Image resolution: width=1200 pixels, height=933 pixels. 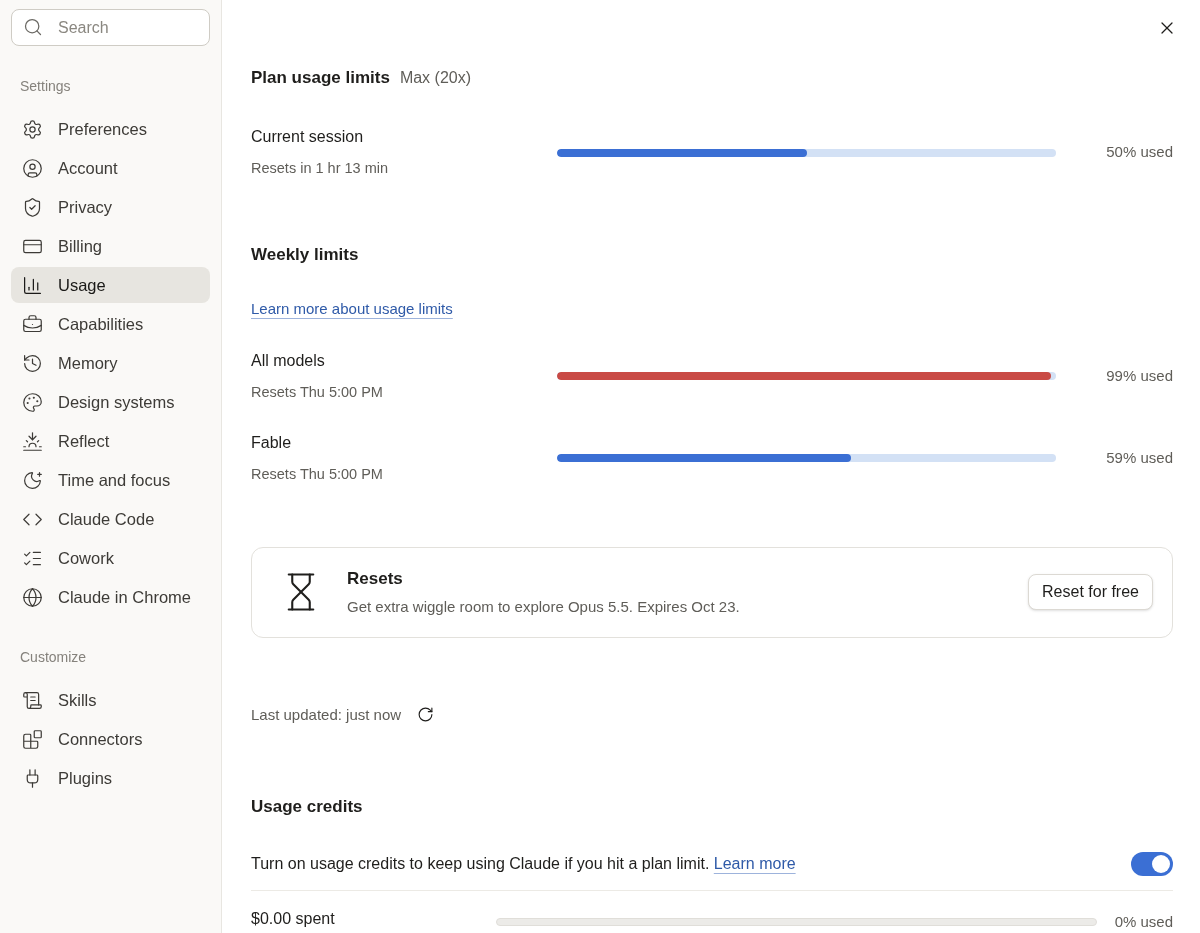 I want to click on sidebar-item: Reflect, so click(x=110, y=441).